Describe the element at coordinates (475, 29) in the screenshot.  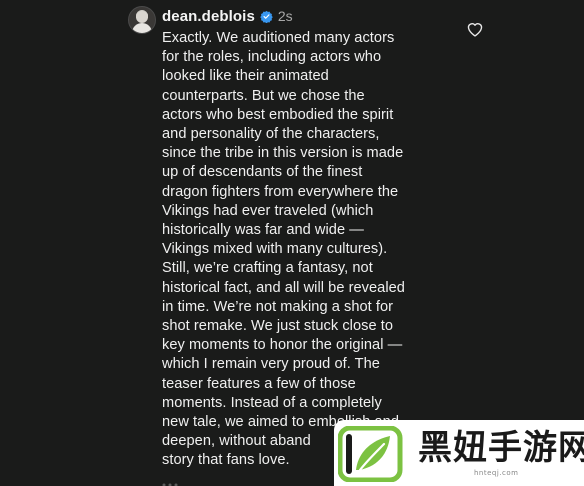
I see `heart-outline-icon` at that location.